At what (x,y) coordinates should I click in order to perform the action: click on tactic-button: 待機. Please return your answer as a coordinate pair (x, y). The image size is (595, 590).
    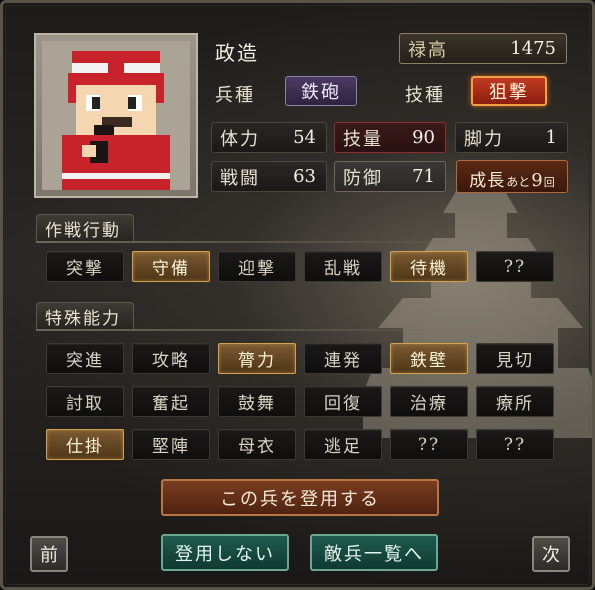
    Looking at the image, I should click on (429, 266).